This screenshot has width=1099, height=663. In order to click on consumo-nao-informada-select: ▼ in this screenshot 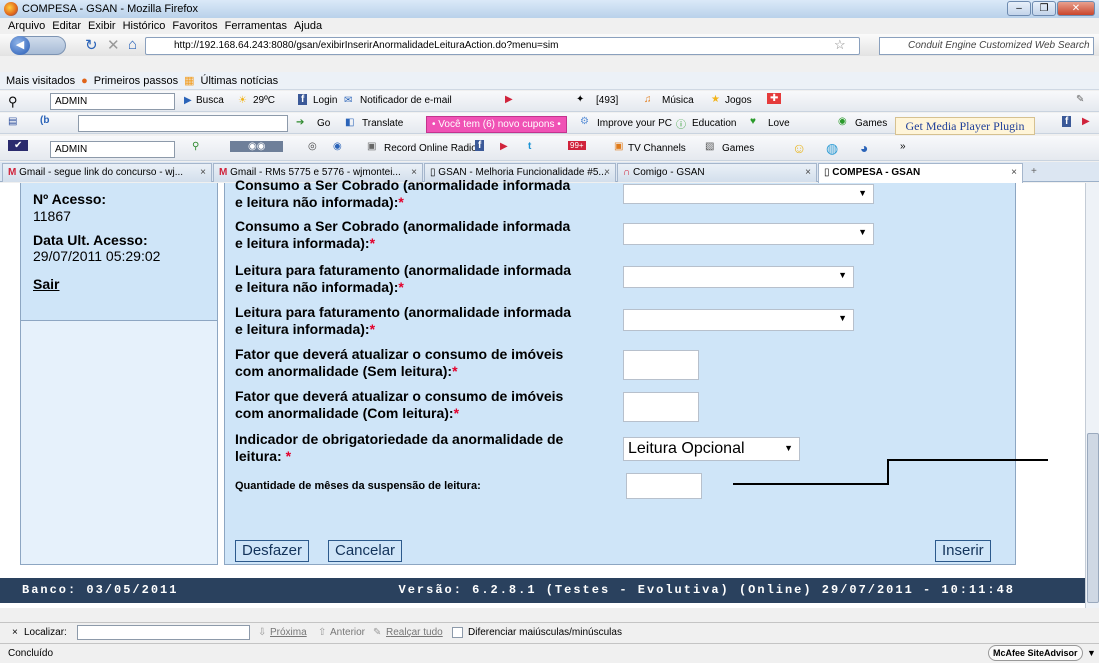, I will do `click(748, 194)`.